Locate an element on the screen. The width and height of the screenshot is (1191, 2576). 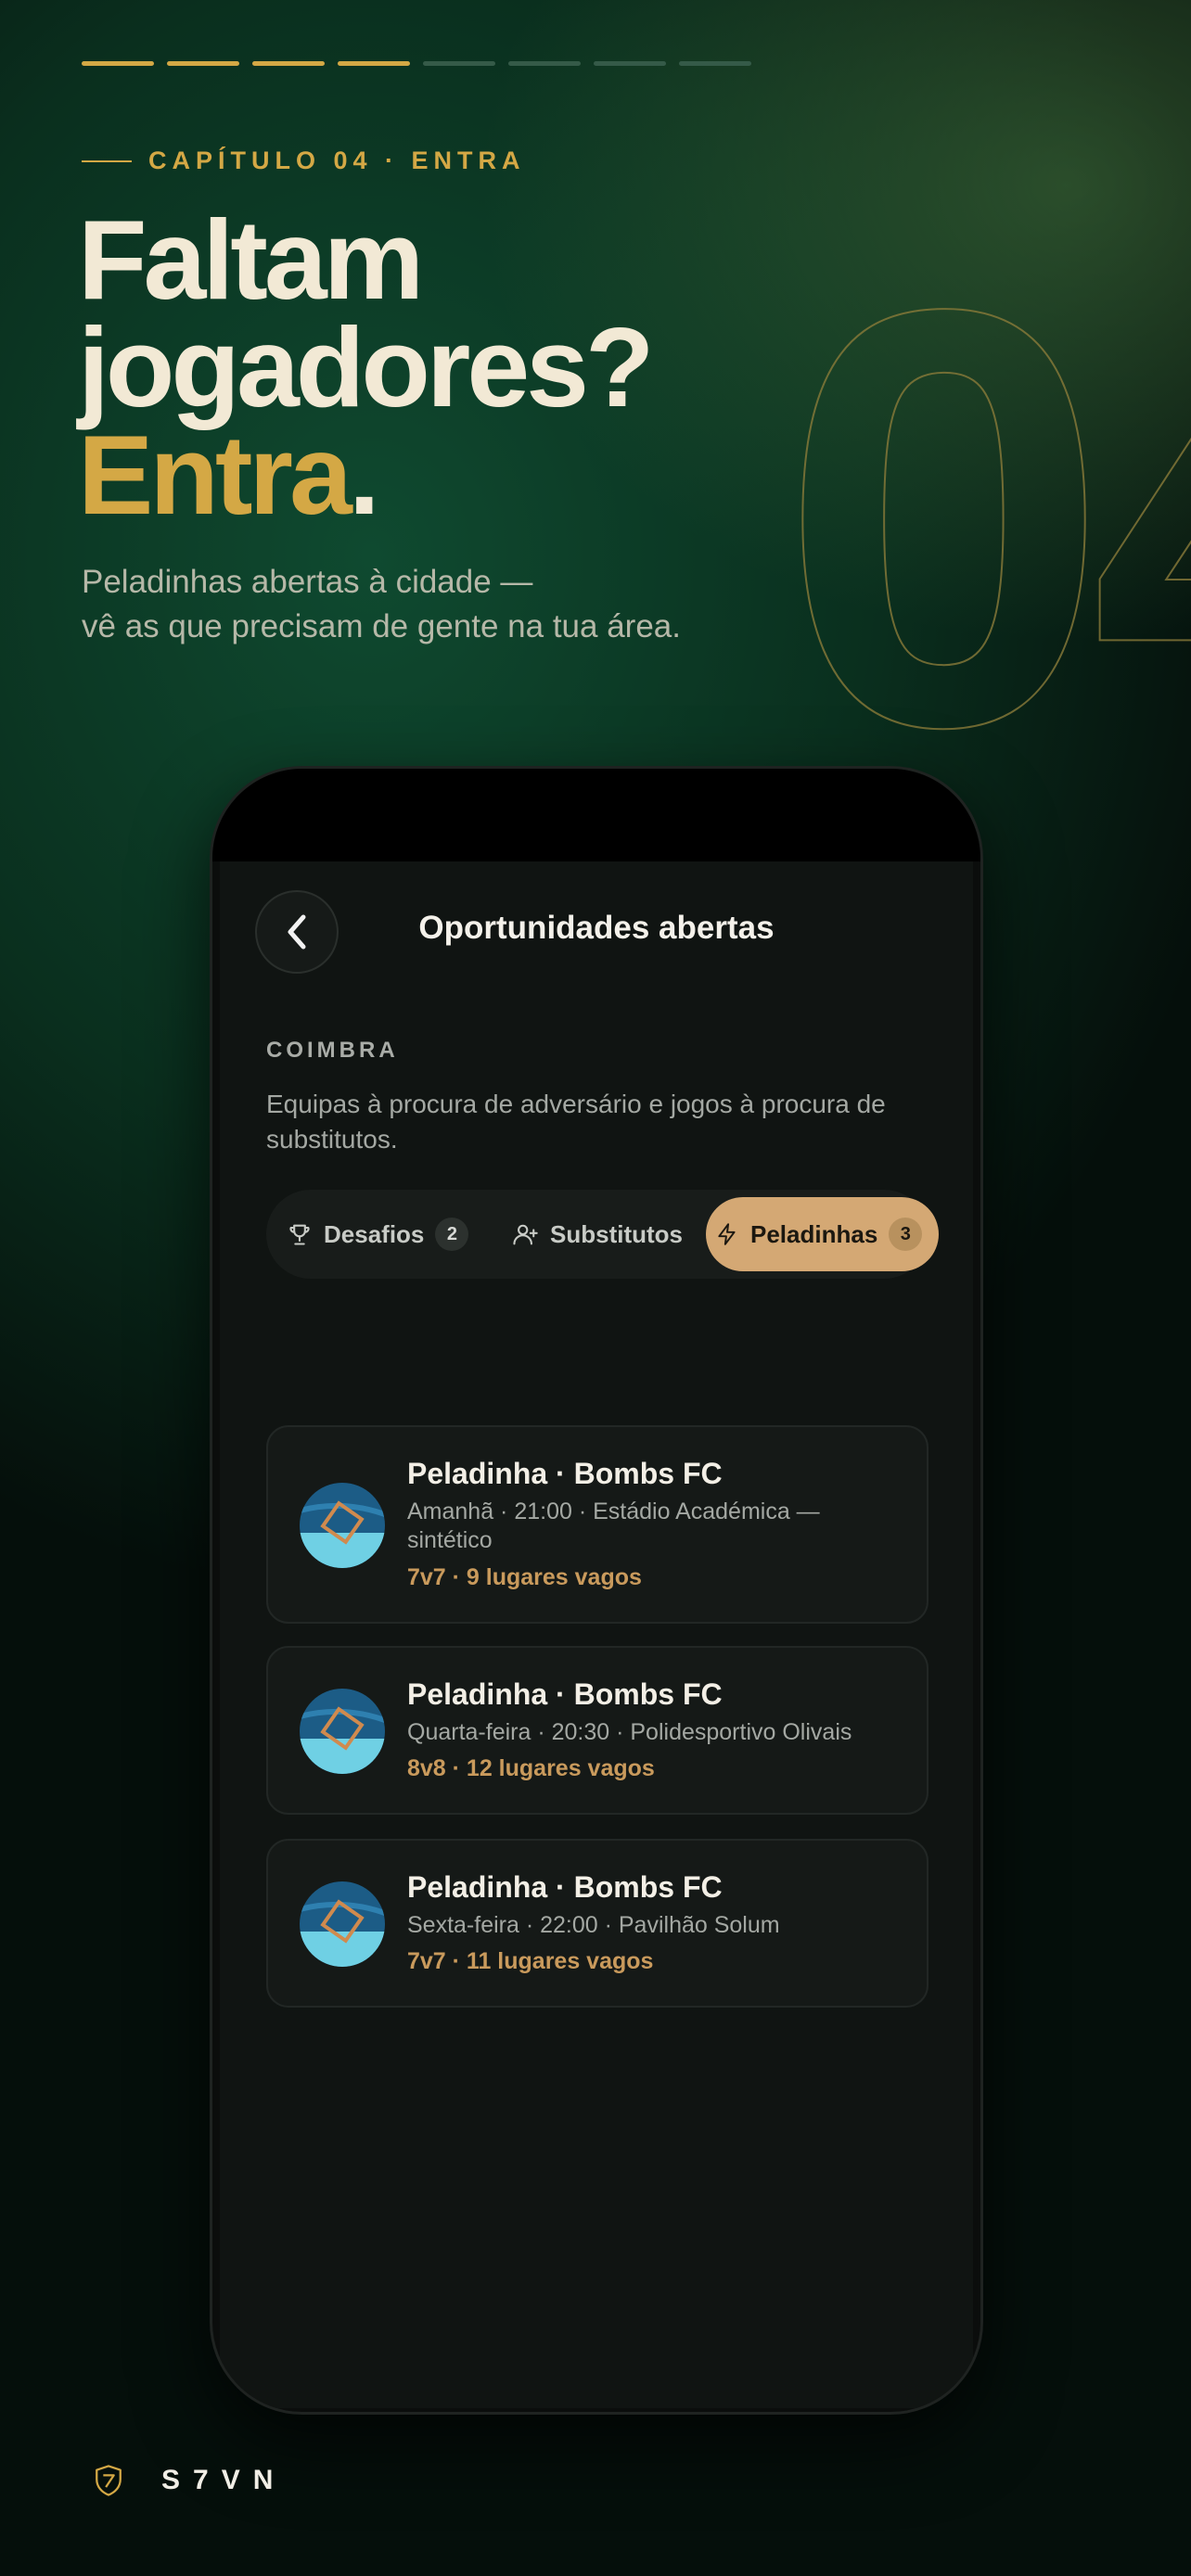
phone-status-area is located at coordinates (596, 815).